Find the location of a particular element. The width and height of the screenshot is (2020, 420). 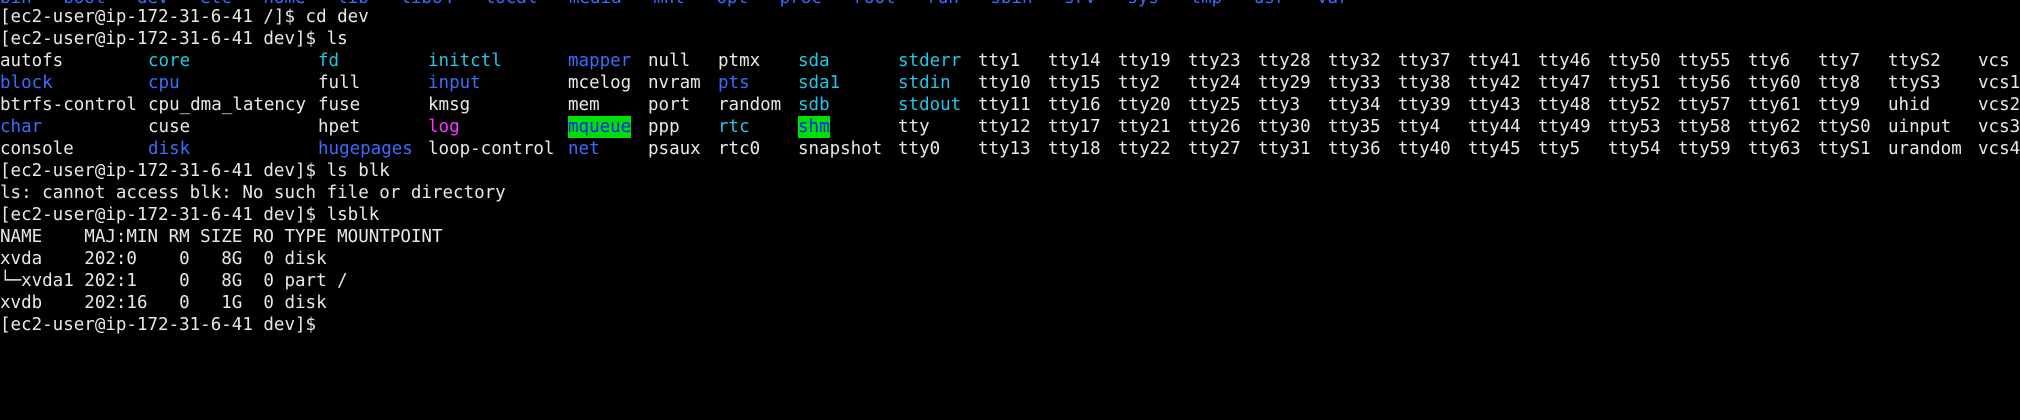

ls-entry-tty1: tty1 is located at coordinates (999, 61).